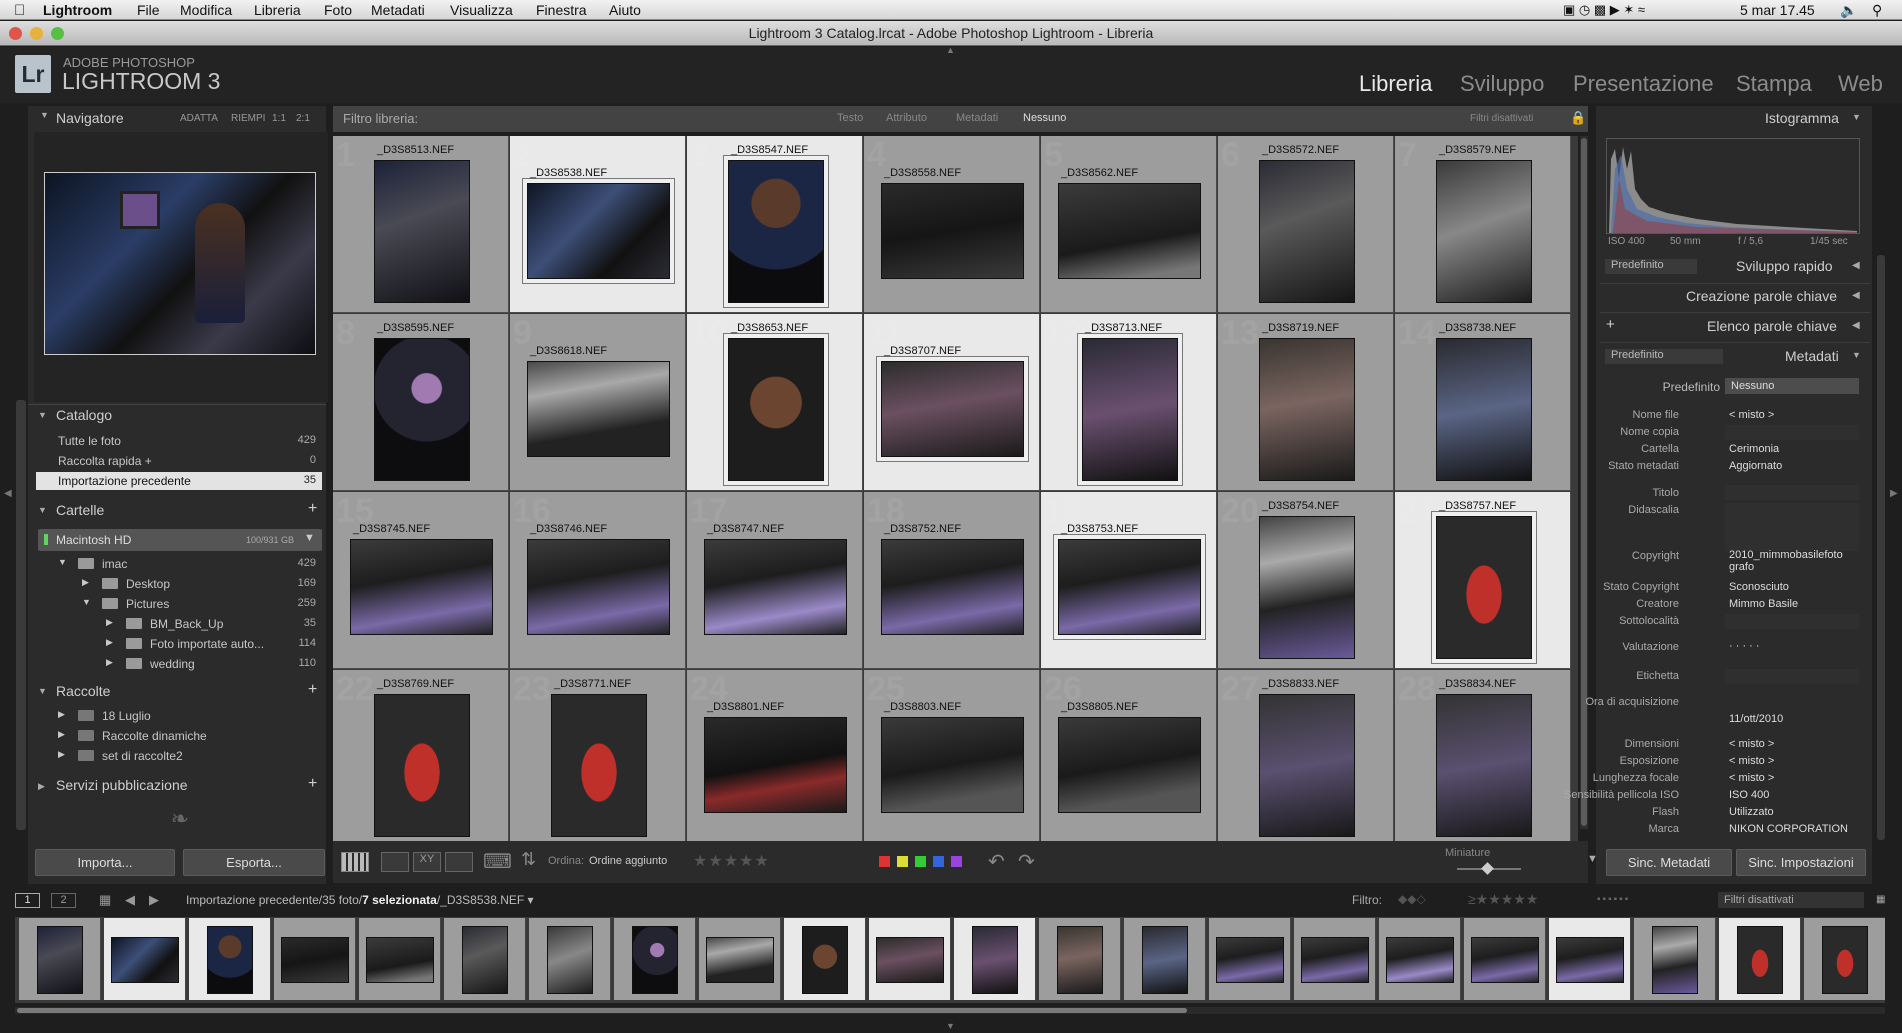 The width and height of the screenshot is (1902, 1033). Describe the element at coordinates (83, 691) in the screenshot. I see `collections-title: Raccolte` at that location.